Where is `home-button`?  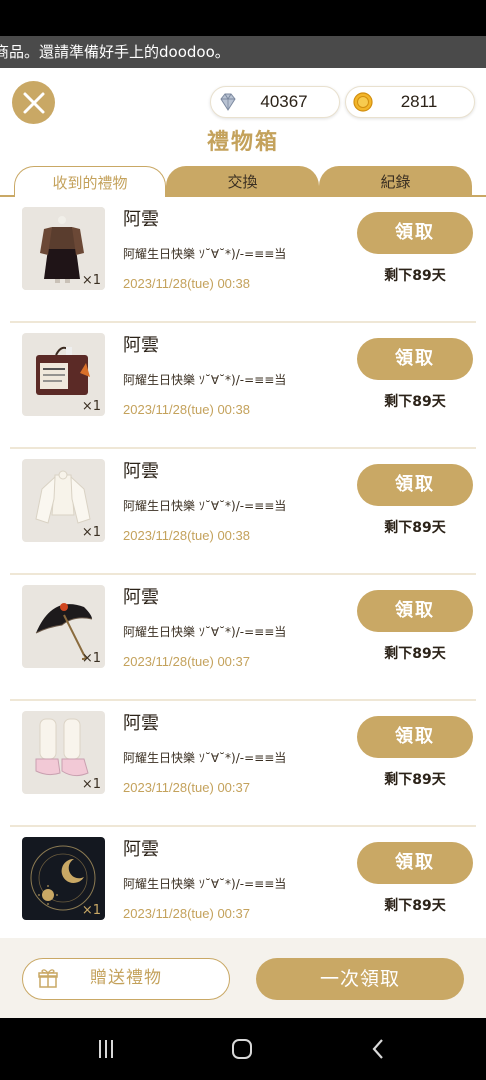
home-button is located at coordinates (242, 1049).